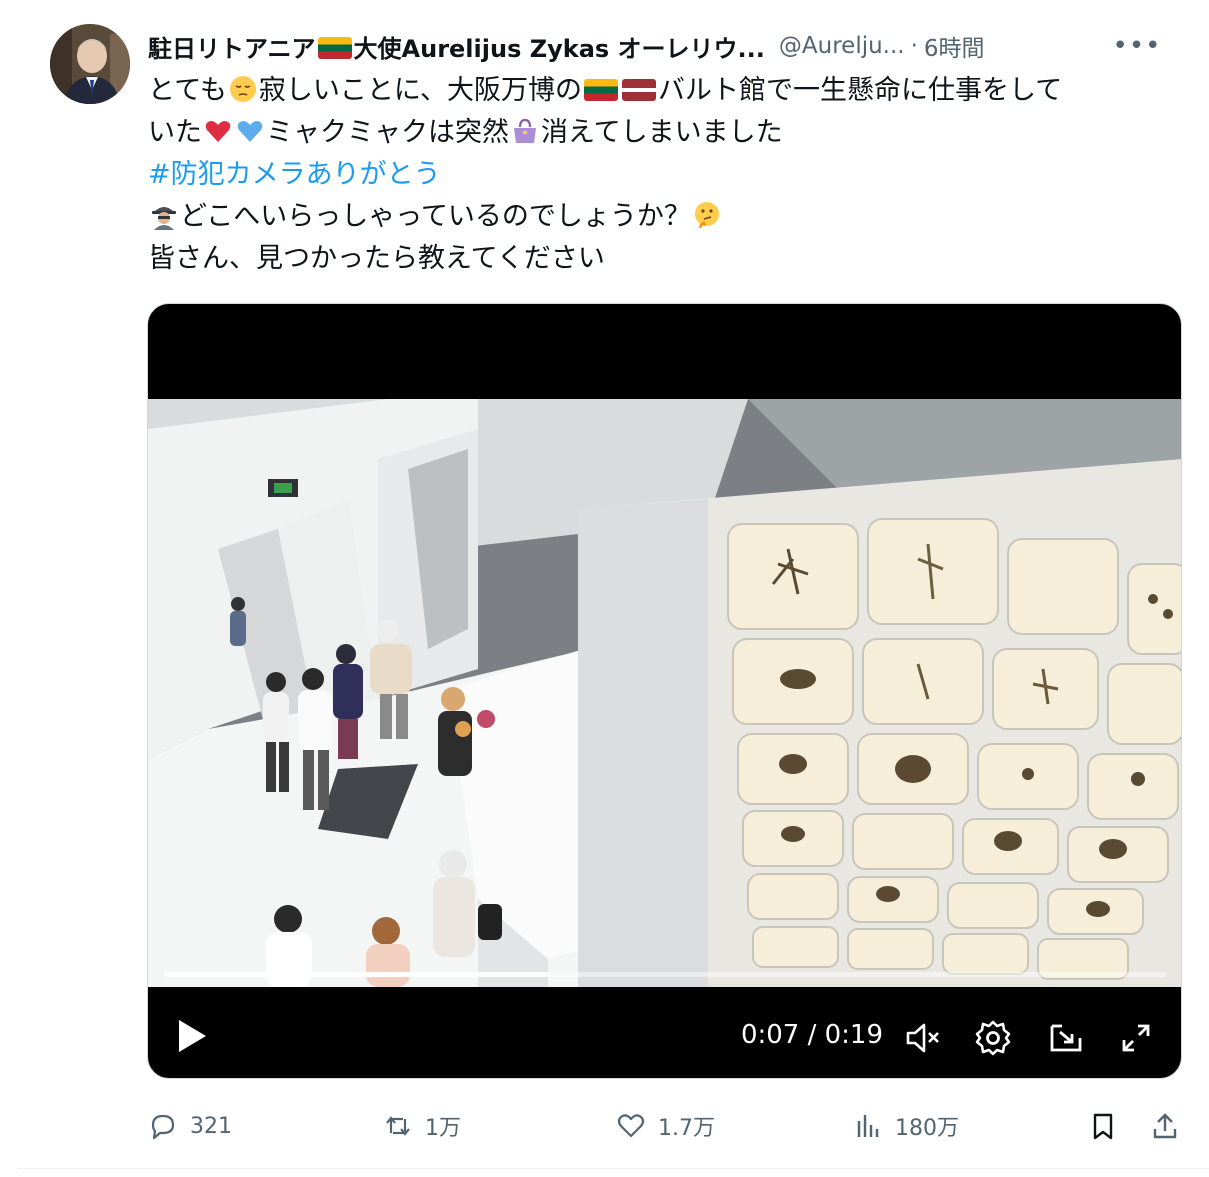 Image resolution: width=1209 pixels, height=1177 pixels. I want to click on repost-icon, so click(398, 1126).